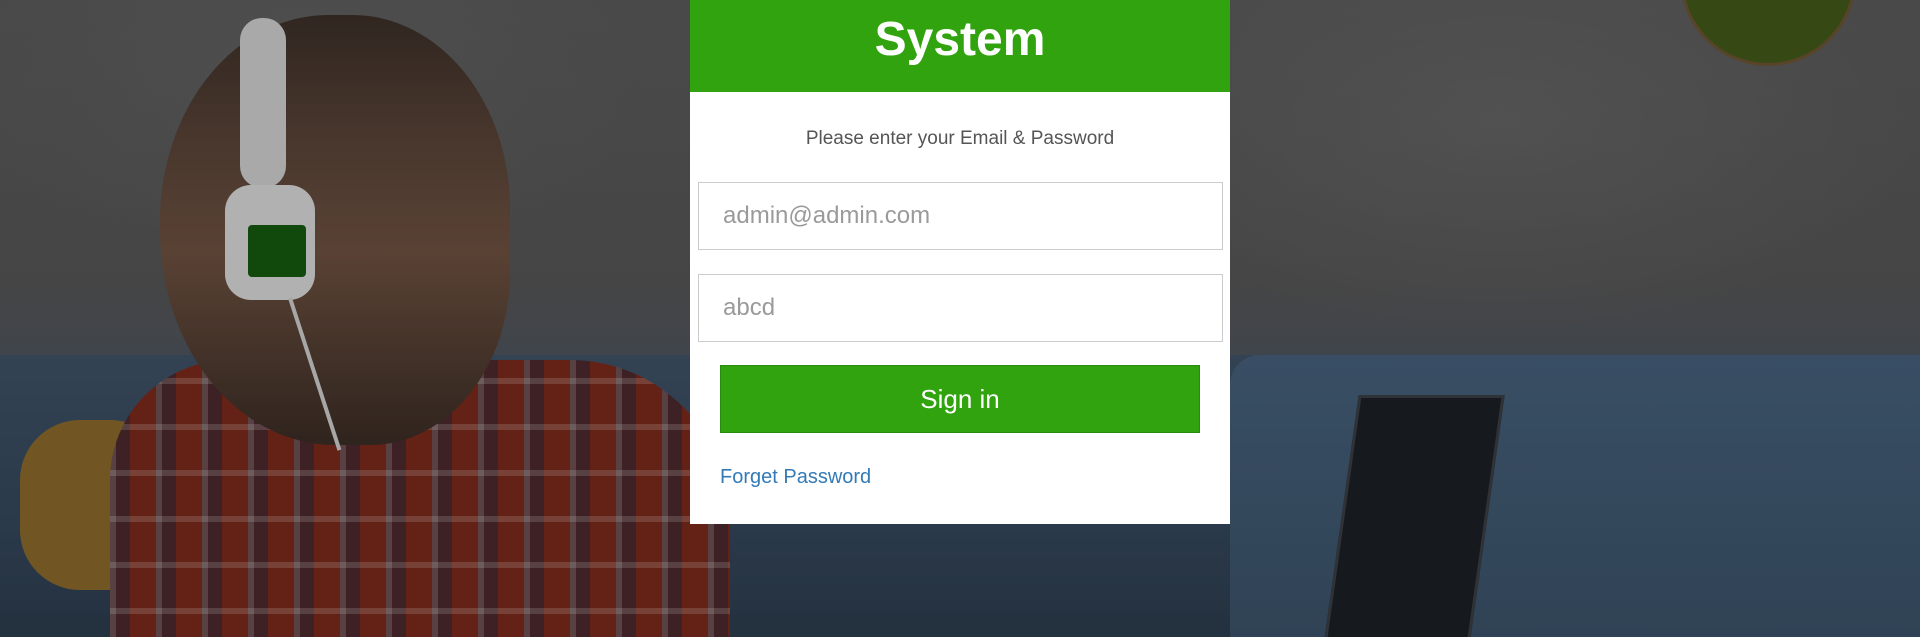 This screenshot has width=1920, height=637. What do you see at coordinates (960, 216) in the screenshot?
I see `email-input` at bounding box center [960, 216].